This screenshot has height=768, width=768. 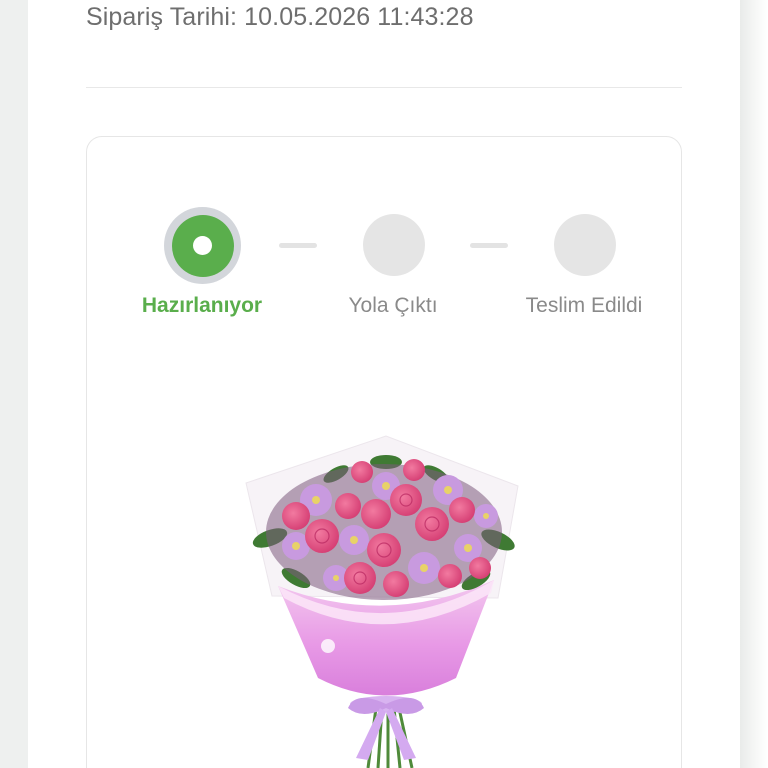 I want to click on ribbon, so click(x=386, y=728).